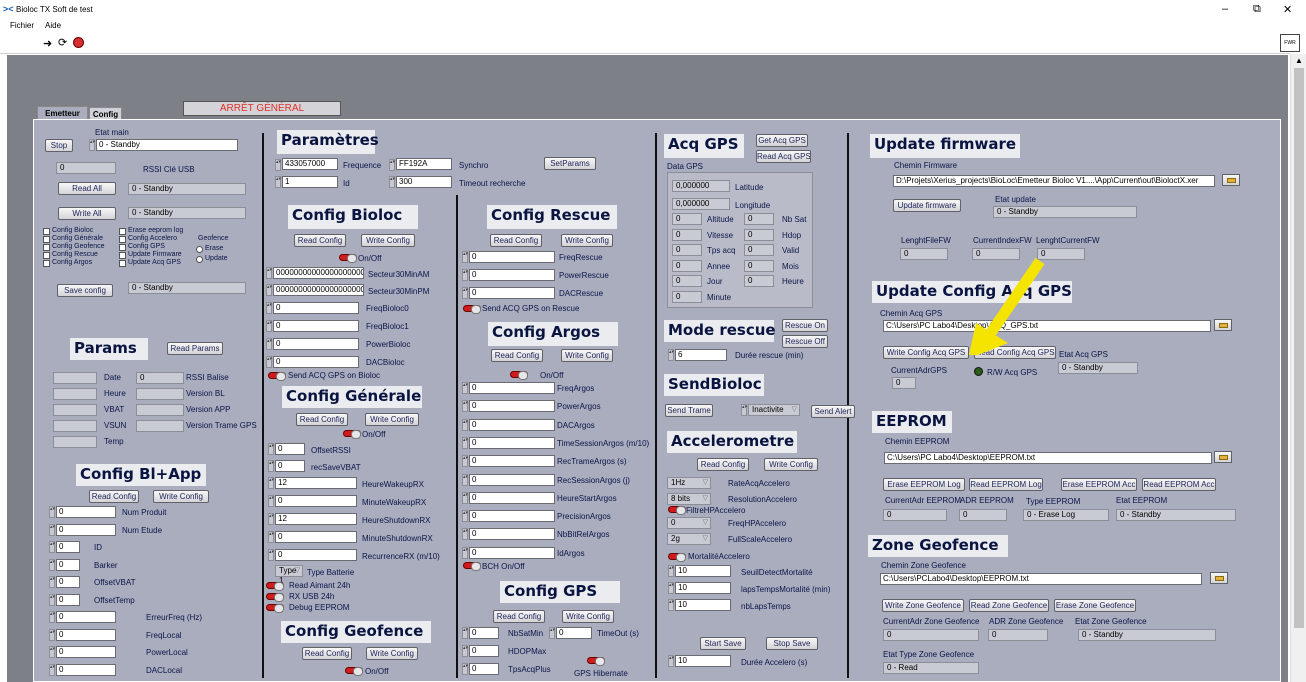 The height and width of the screenshot is (682, 1306). I want to click on argos-field-7: 0, so click(512, 516).